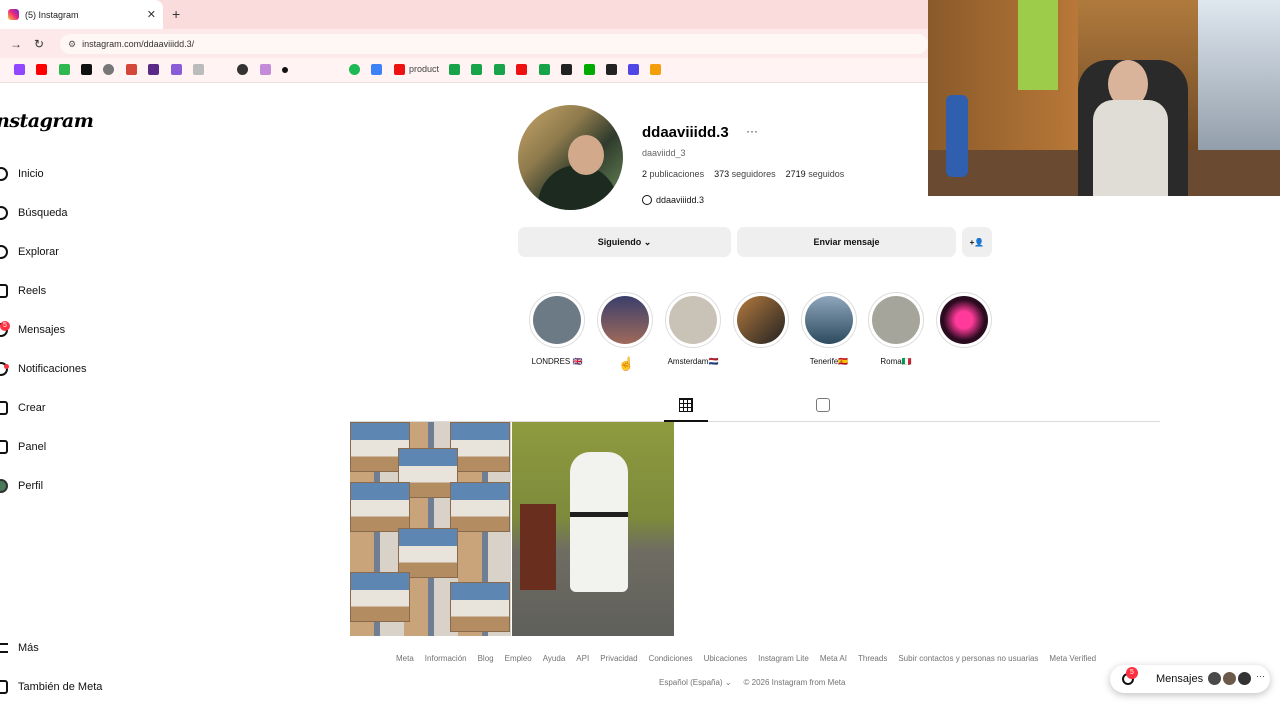 This screenshot has height=720, width=1280. Describe the element at coordinates (693, 361) in the screenshot. I see `highlight-label: Amsterdam🇳🇱` at that location.